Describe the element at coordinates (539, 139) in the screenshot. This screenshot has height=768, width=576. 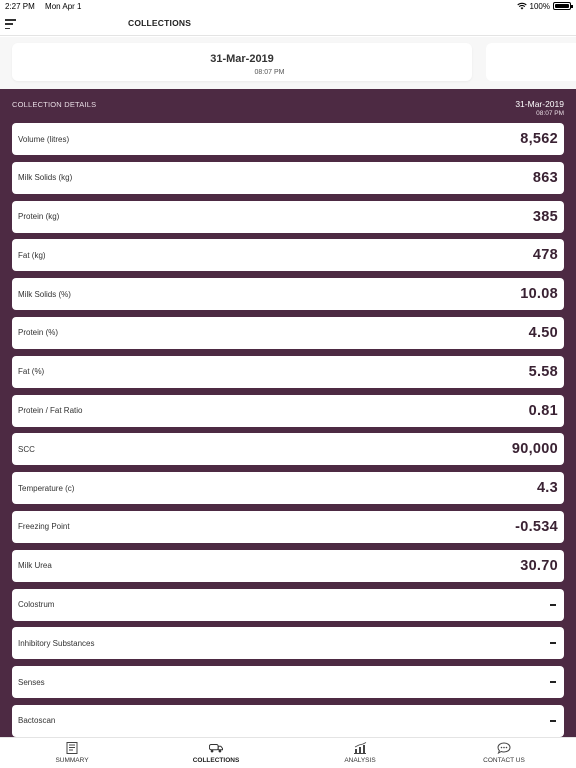
I see `detail-value: 8,562` at that location.